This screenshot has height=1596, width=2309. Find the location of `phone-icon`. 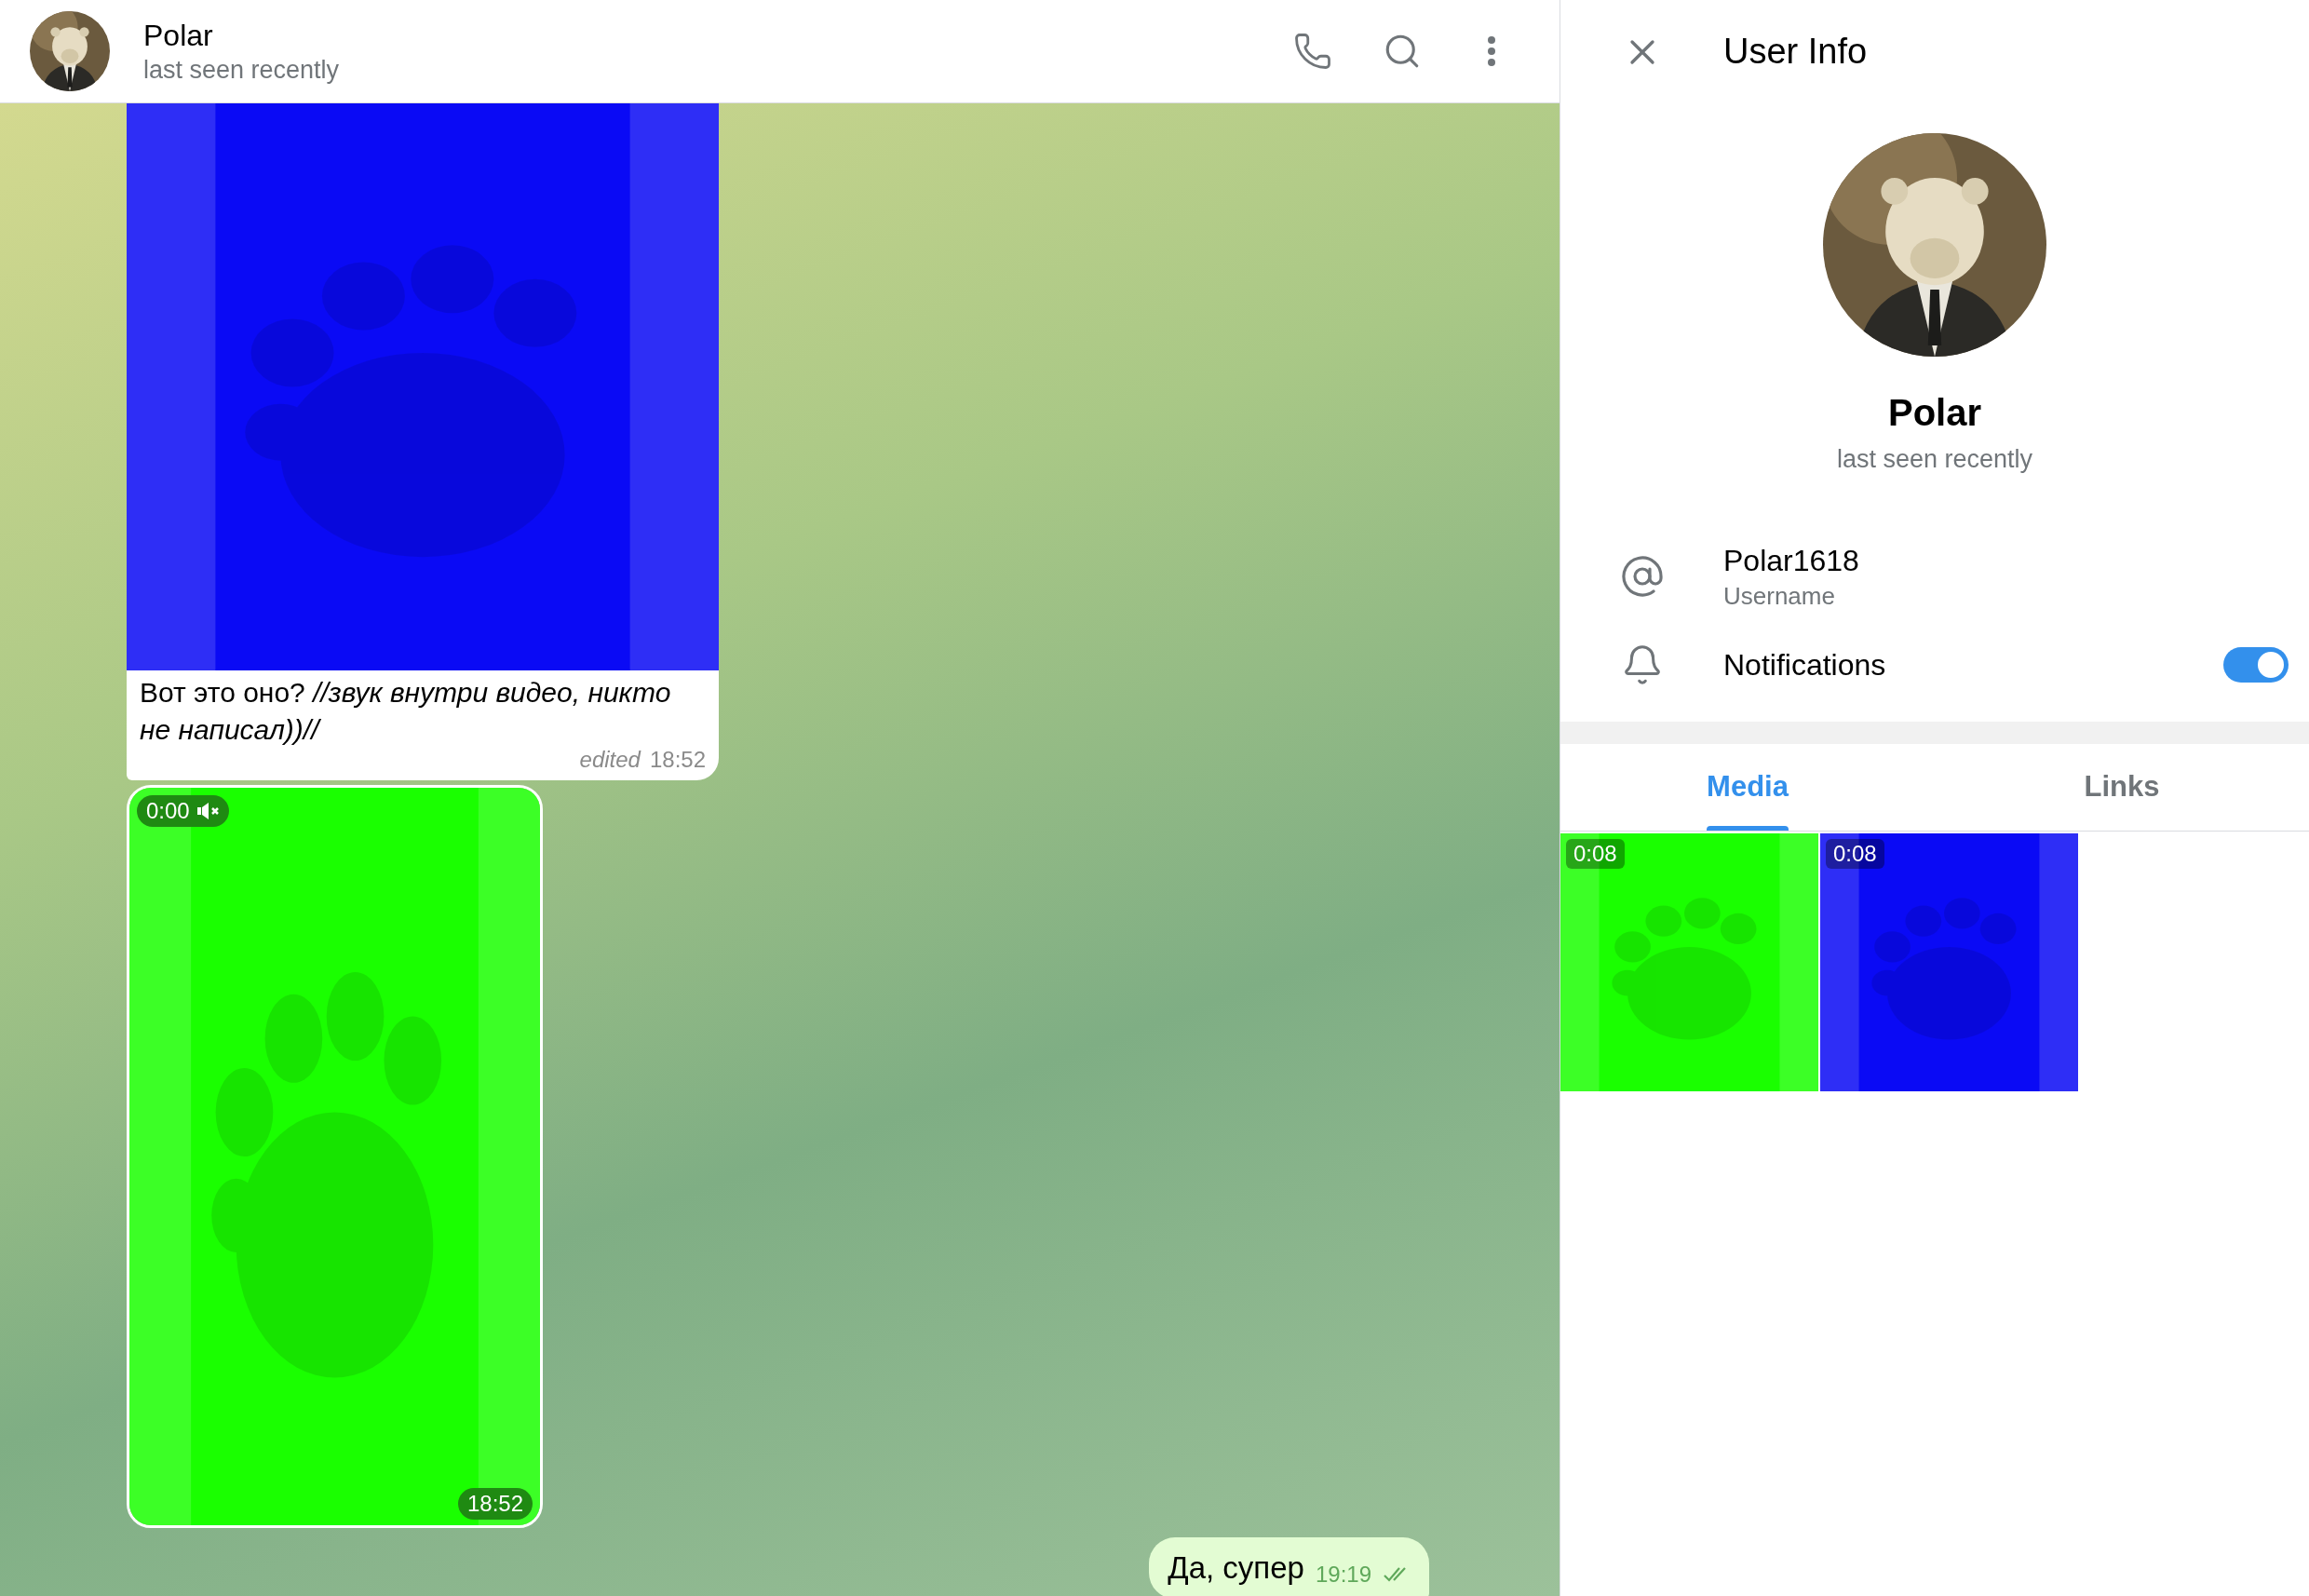

phone-icon is located at coordinates (1312, 51).